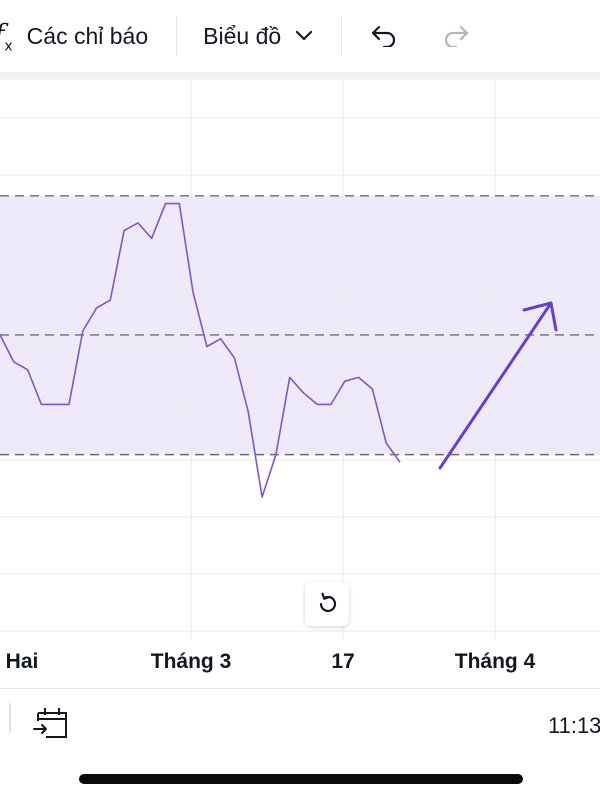  I want to click on chart-type-button: Biểu đồ, so click(259, 36).